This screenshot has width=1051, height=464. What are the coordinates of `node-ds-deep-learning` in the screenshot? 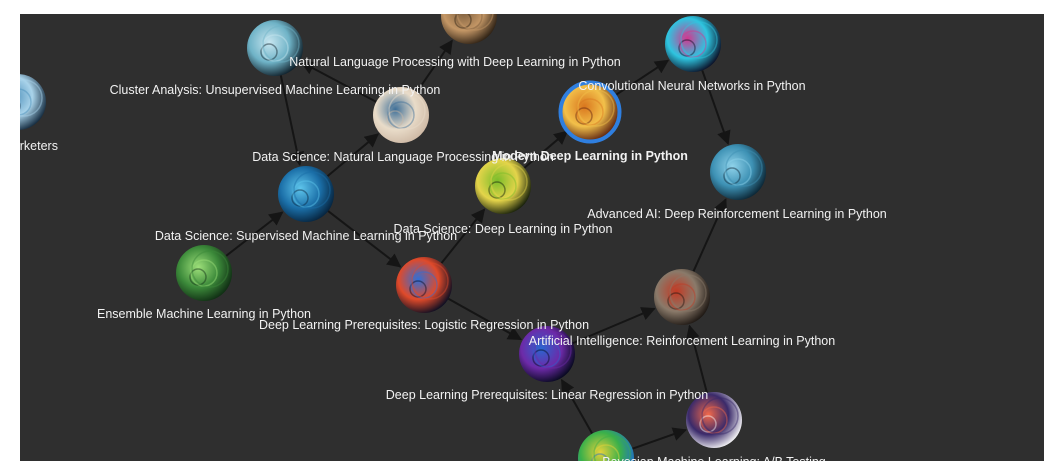 It's located at (503, 186).